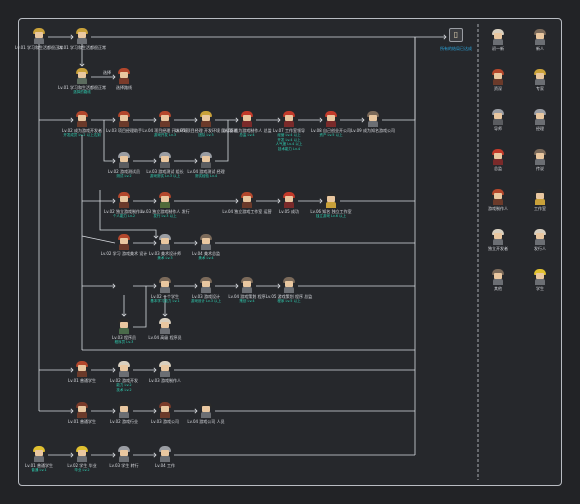 Image resolution: width=580 pixels, height=504 pixels. Describe the element at coordinates (206, 247) in the screenshot. I see `career-node: Lv.04 美术总监 美术 Lv.4` at that location.